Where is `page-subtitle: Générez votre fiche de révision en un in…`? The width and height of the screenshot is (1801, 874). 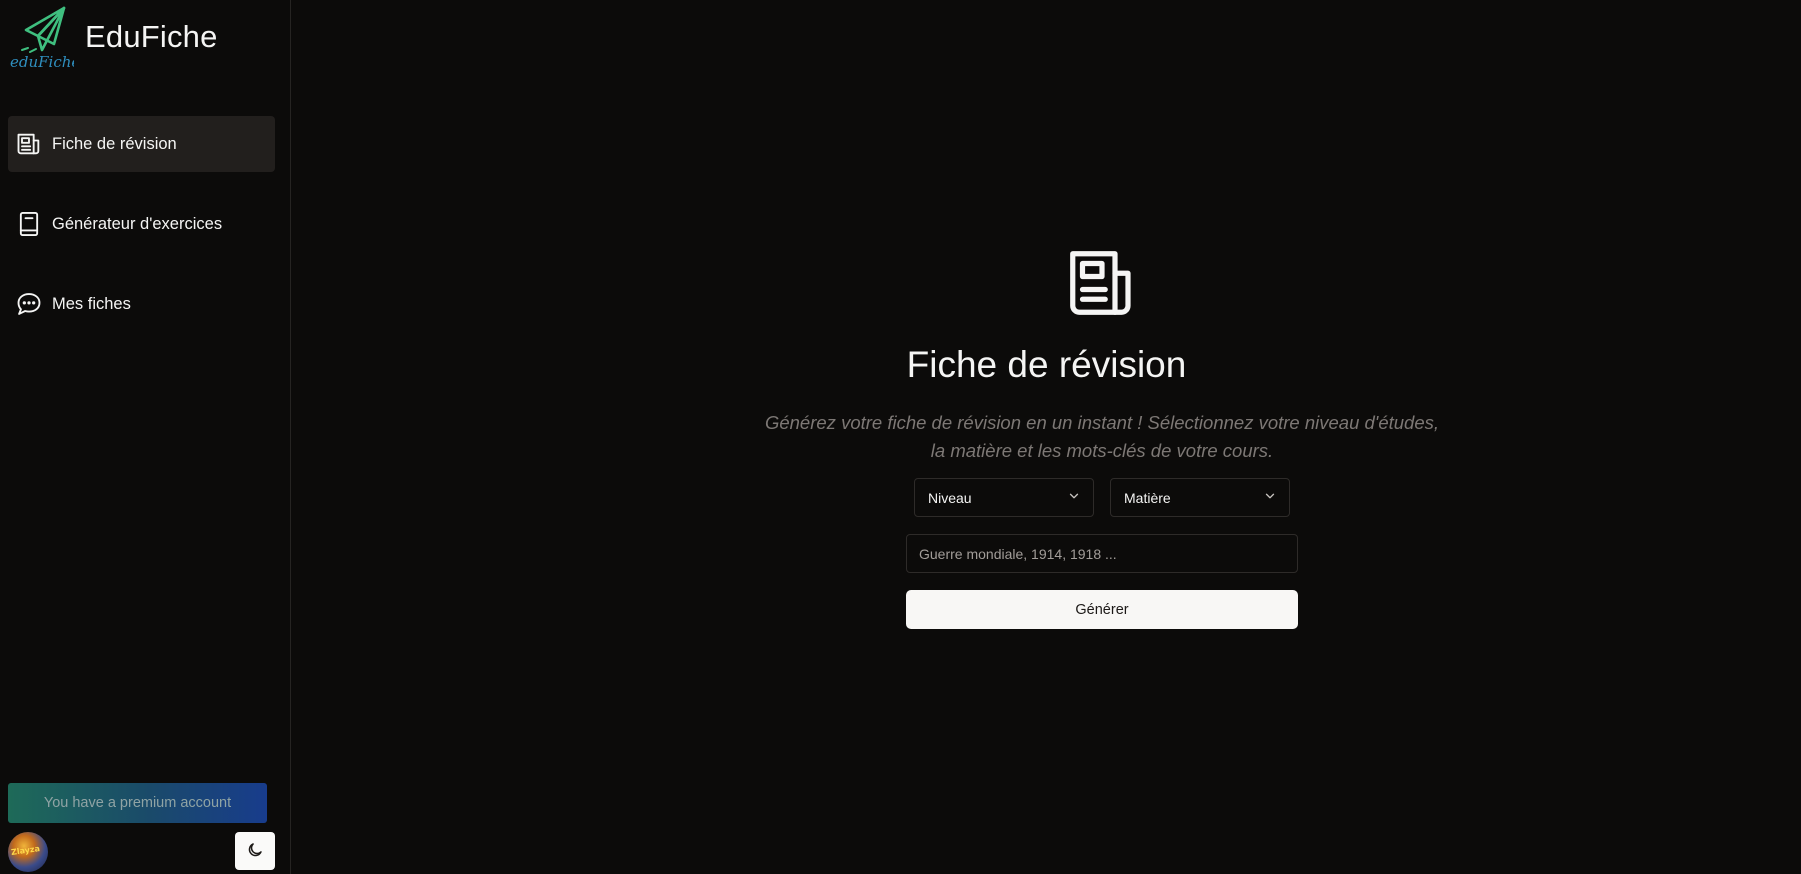
page-subtitle: Générez votre fiche de révision en un in… is located at coordinates (1102, 436).